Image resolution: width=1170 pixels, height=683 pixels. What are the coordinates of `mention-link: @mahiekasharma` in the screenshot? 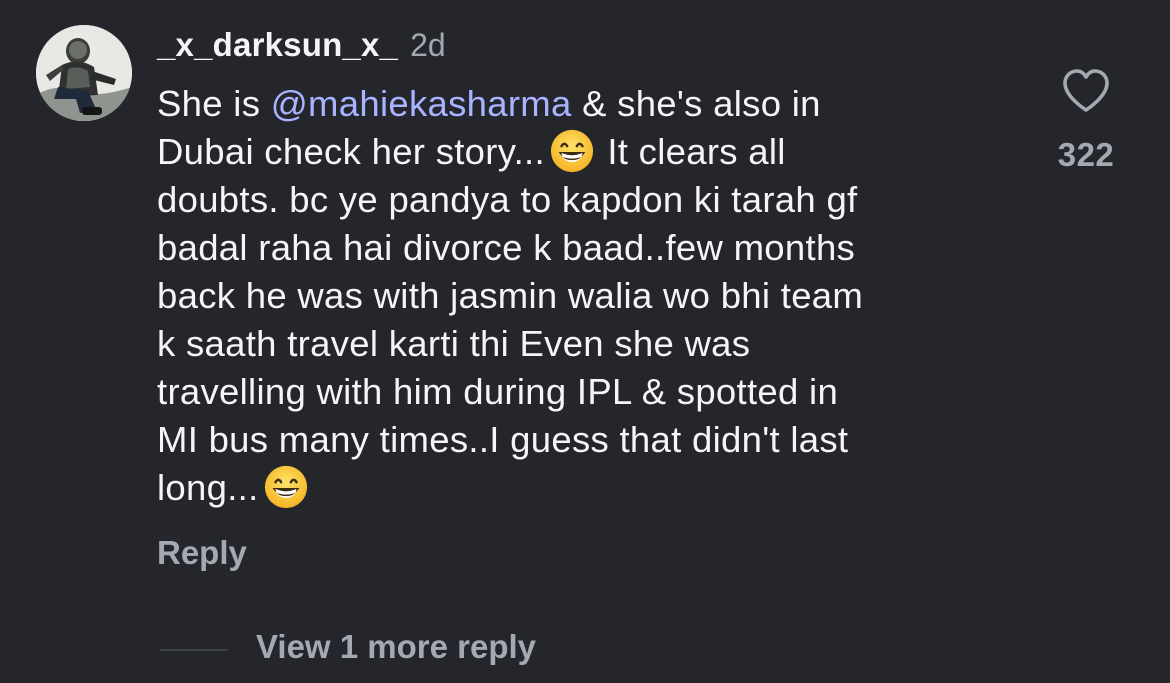 It's located at (421, 103).